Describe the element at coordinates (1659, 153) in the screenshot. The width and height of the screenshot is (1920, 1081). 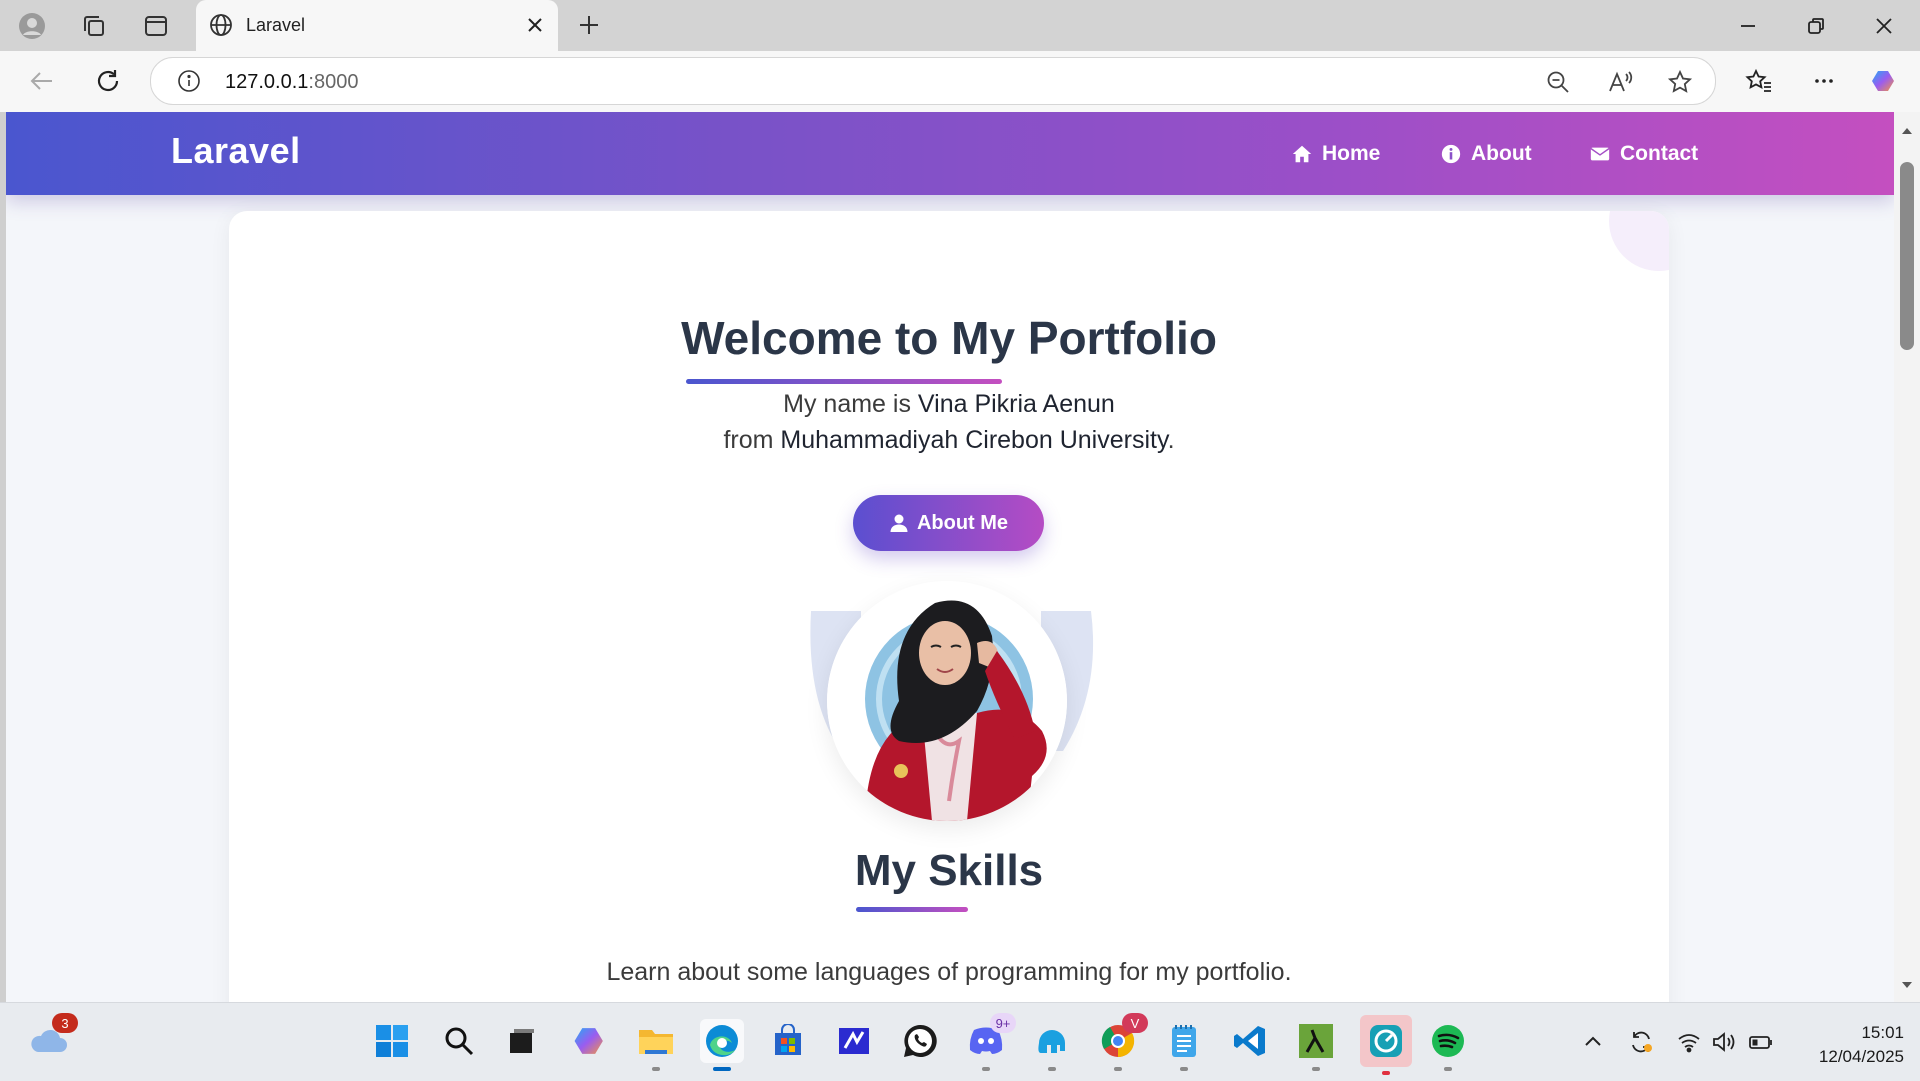
I see `nav-contact-label: Contact` at that location.